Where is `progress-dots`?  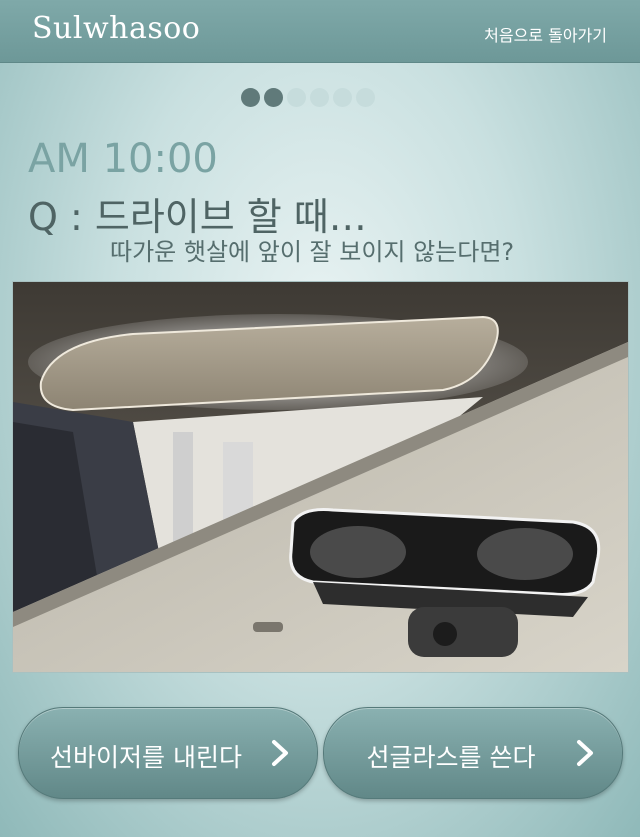 progress-dots is located at coordinates (308, 97).